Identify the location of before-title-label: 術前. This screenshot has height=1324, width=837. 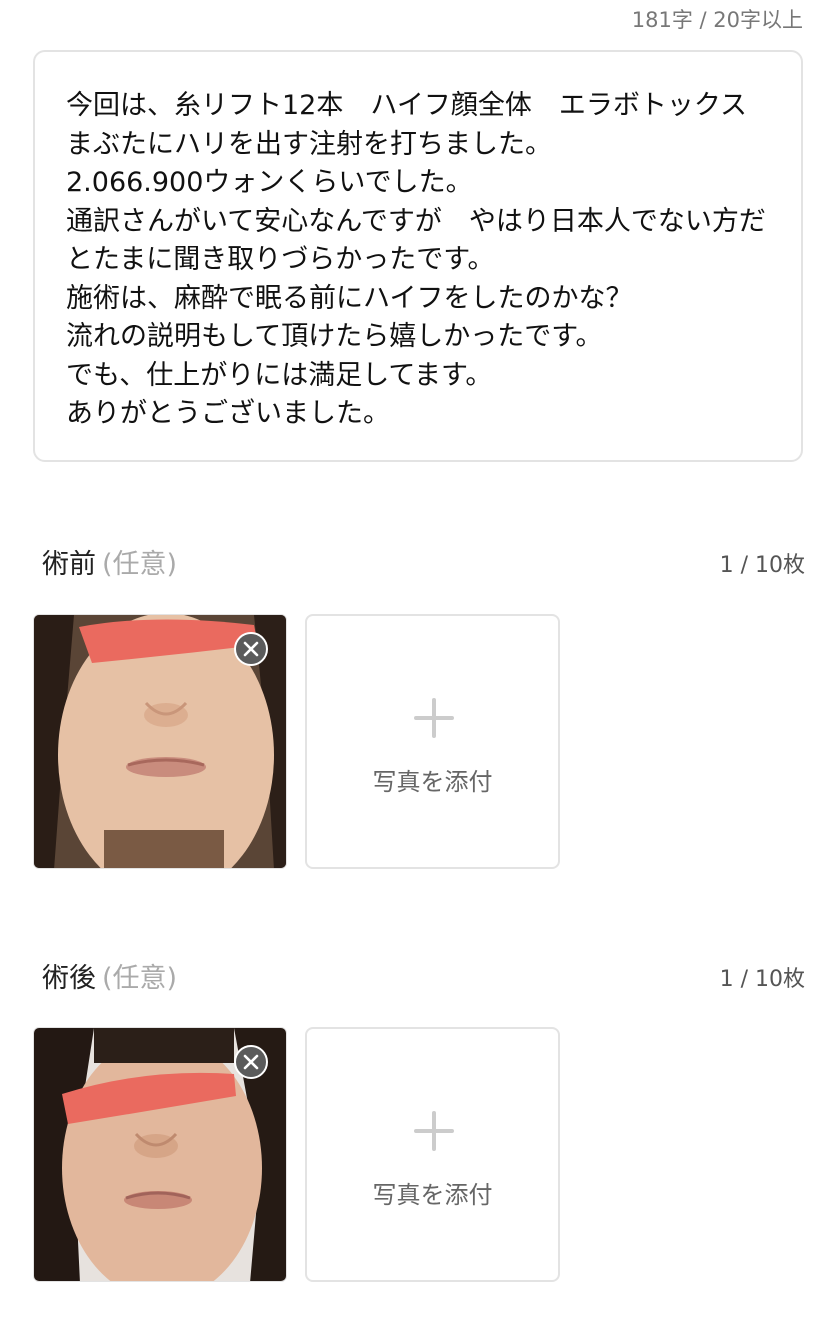
(69, 564).